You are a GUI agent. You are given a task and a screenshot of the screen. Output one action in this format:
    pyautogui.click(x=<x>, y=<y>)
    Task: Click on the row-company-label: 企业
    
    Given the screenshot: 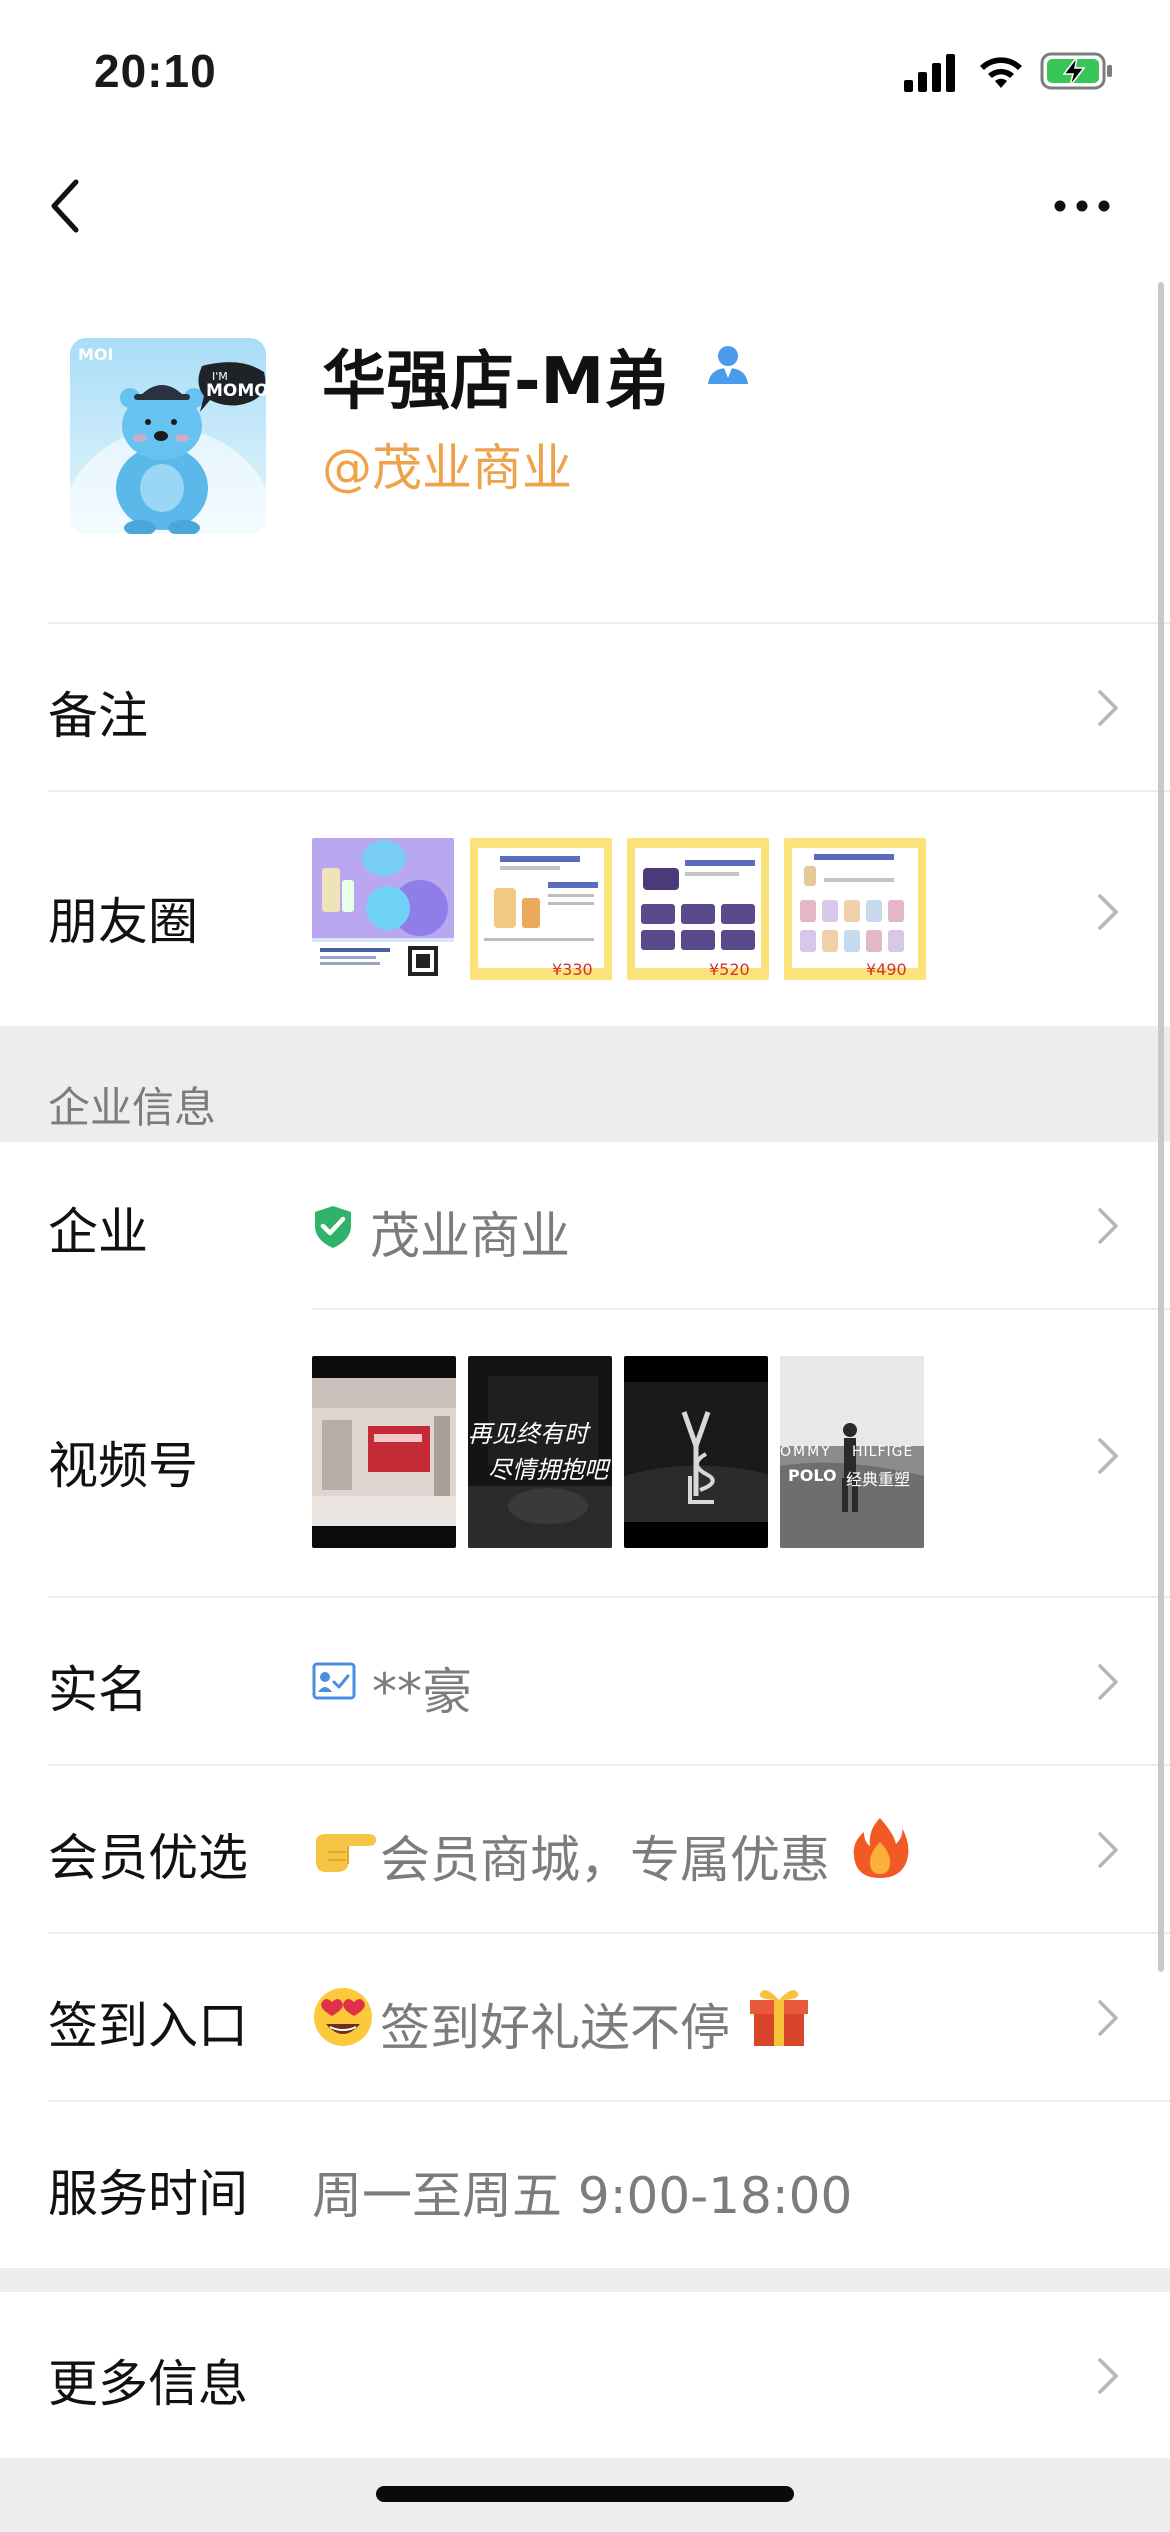 What is the action you would take?
    pyautogui.click(x=98, y=1232)
    